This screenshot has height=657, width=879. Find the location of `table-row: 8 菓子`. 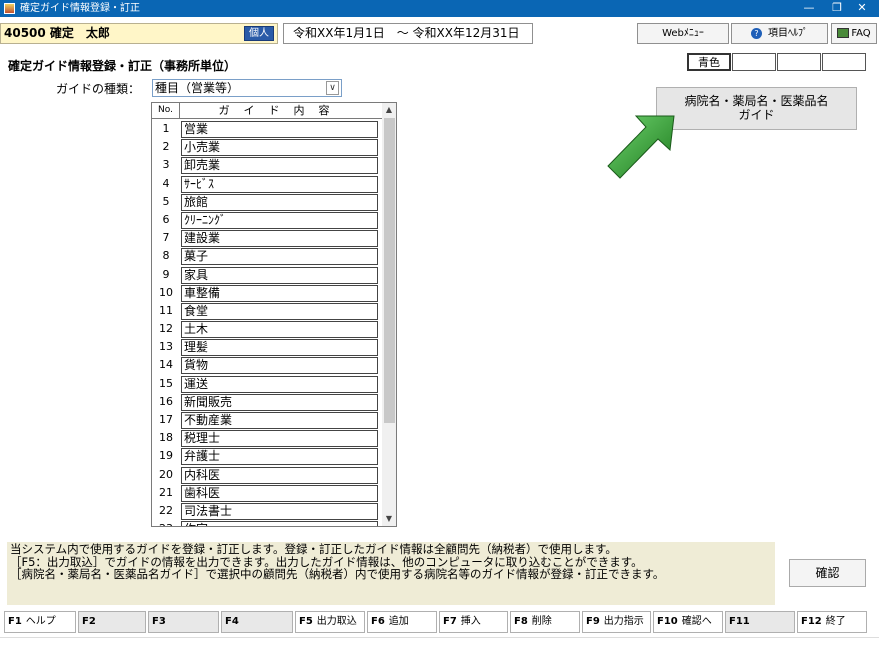

table-row: 8 菓子 is located at coordinates (267, 256).